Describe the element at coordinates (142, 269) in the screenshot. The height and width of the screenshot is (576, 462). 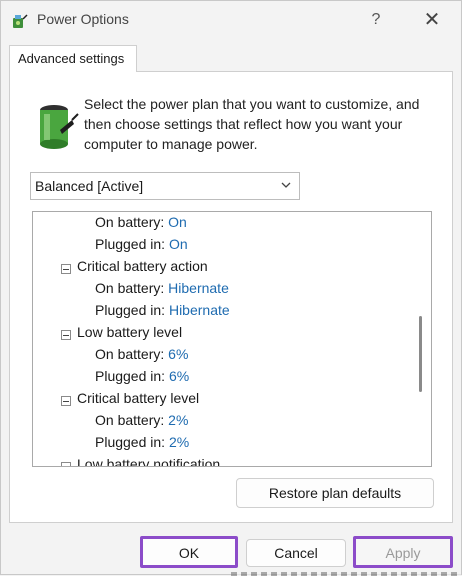
I see `tree-group-critical-battery-action: Critical battery action` at that location.